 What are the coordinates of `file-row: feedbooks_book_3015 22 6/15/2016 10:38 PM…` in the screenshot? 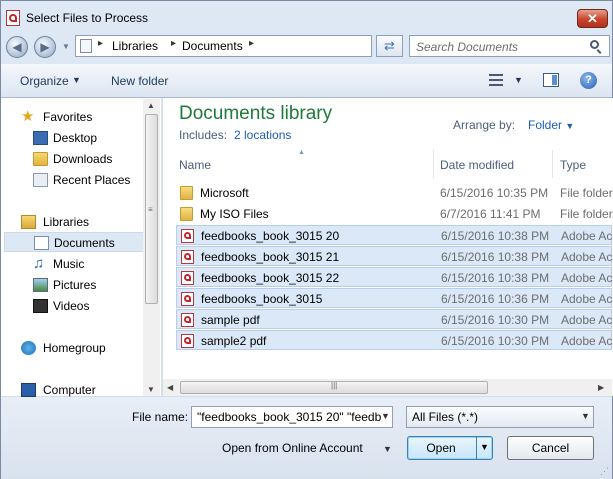 It's located at (394, 277).